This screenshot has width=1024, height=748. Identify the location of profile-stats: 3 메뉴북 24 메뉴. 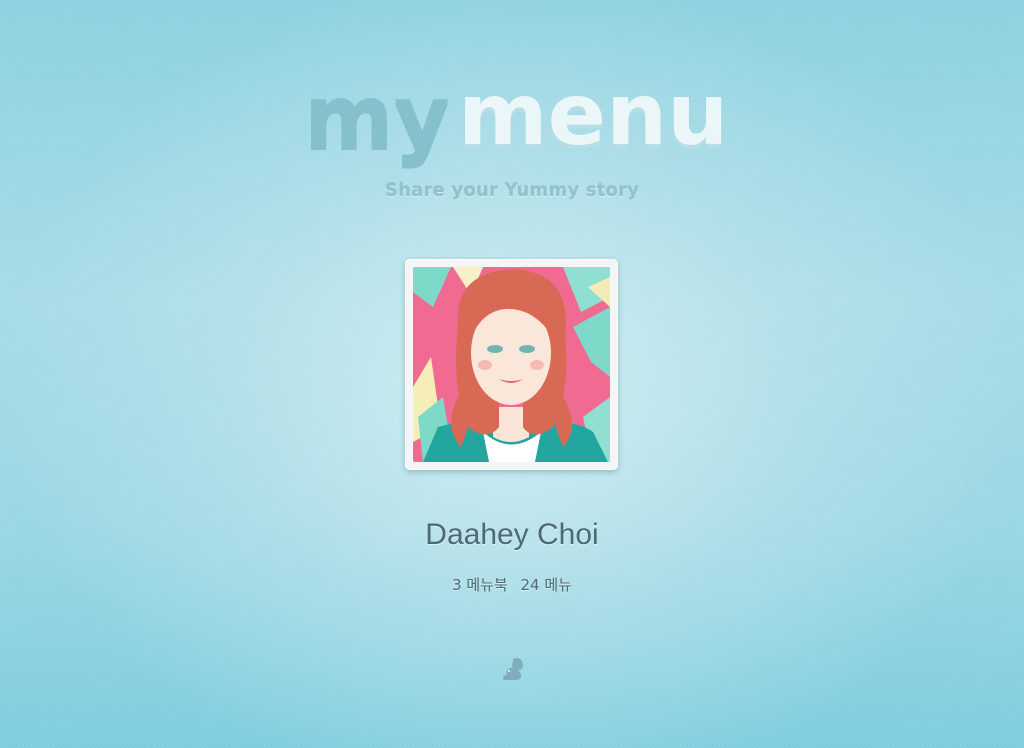
(512, 584).